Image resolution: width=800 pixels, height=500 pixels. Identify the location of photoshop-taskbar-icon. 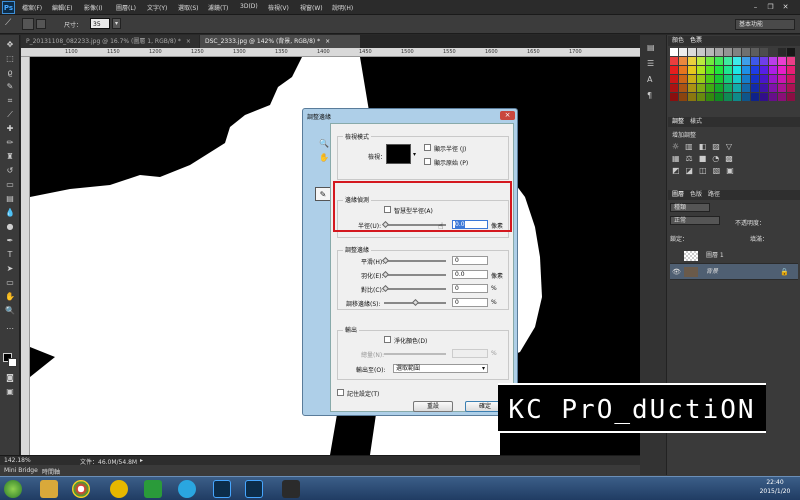
(222, 489).